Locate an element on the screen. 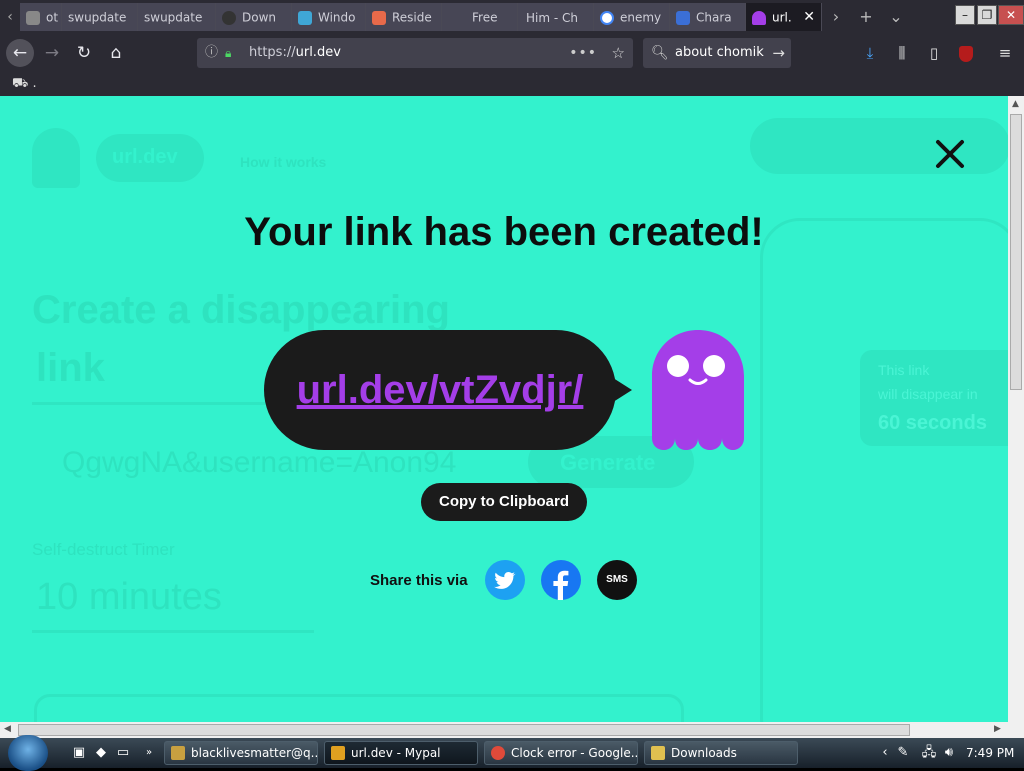 The width and height of the screenshot is (1024, 771). copy-to-clipboard-button: Copy to Clipboard is located at coordinates (504, 502).